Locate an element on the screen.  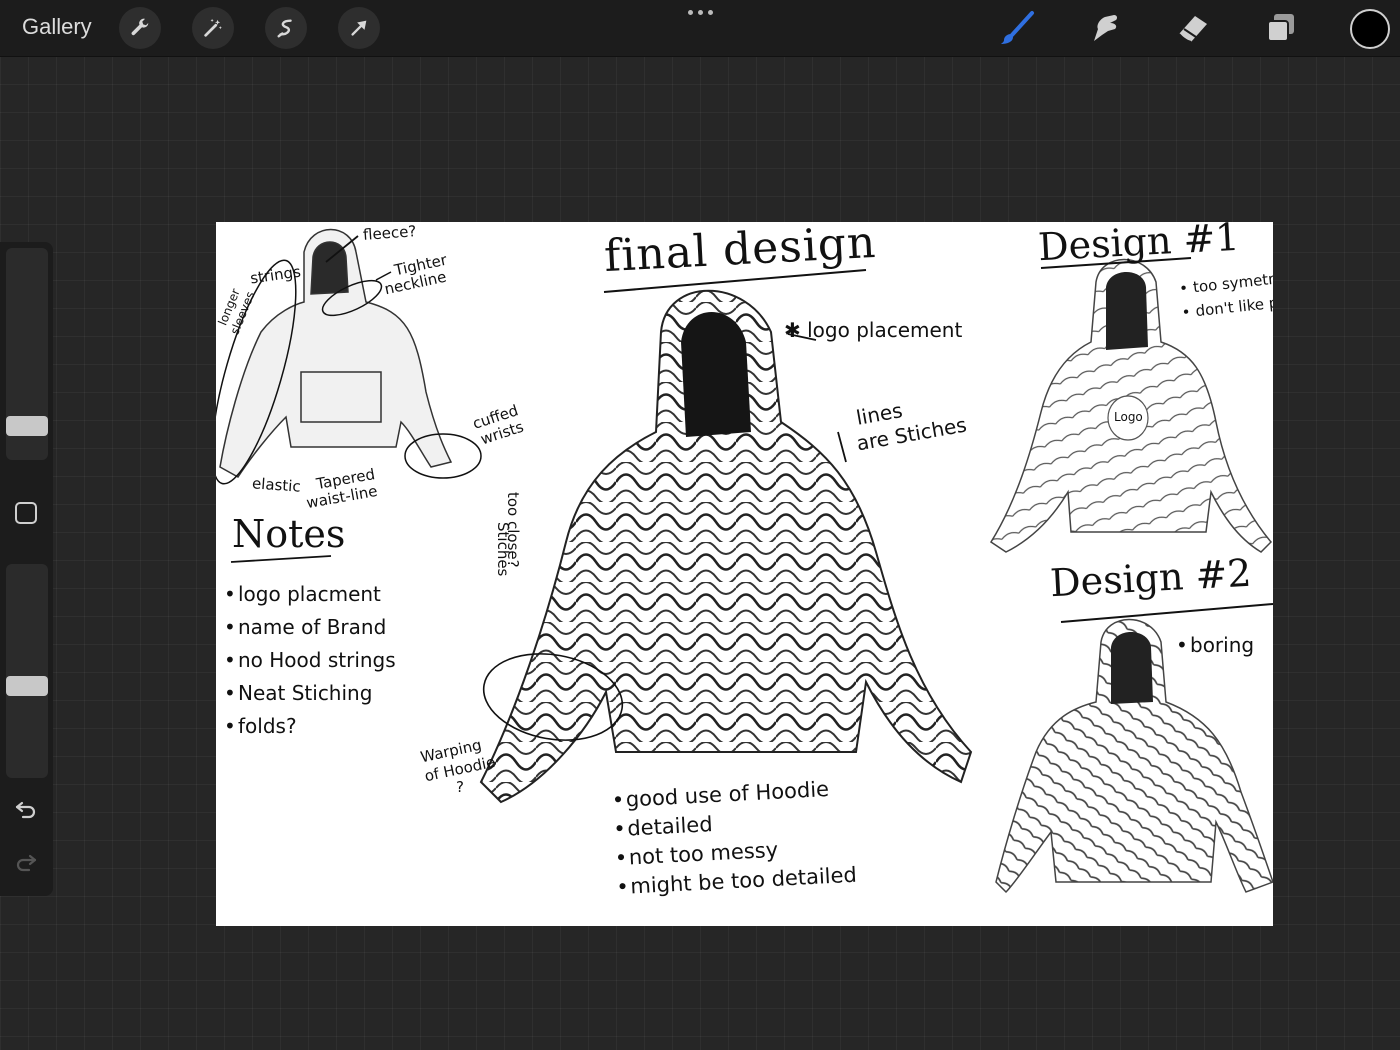
list-item: folds? is located at coordinates (310, 726).